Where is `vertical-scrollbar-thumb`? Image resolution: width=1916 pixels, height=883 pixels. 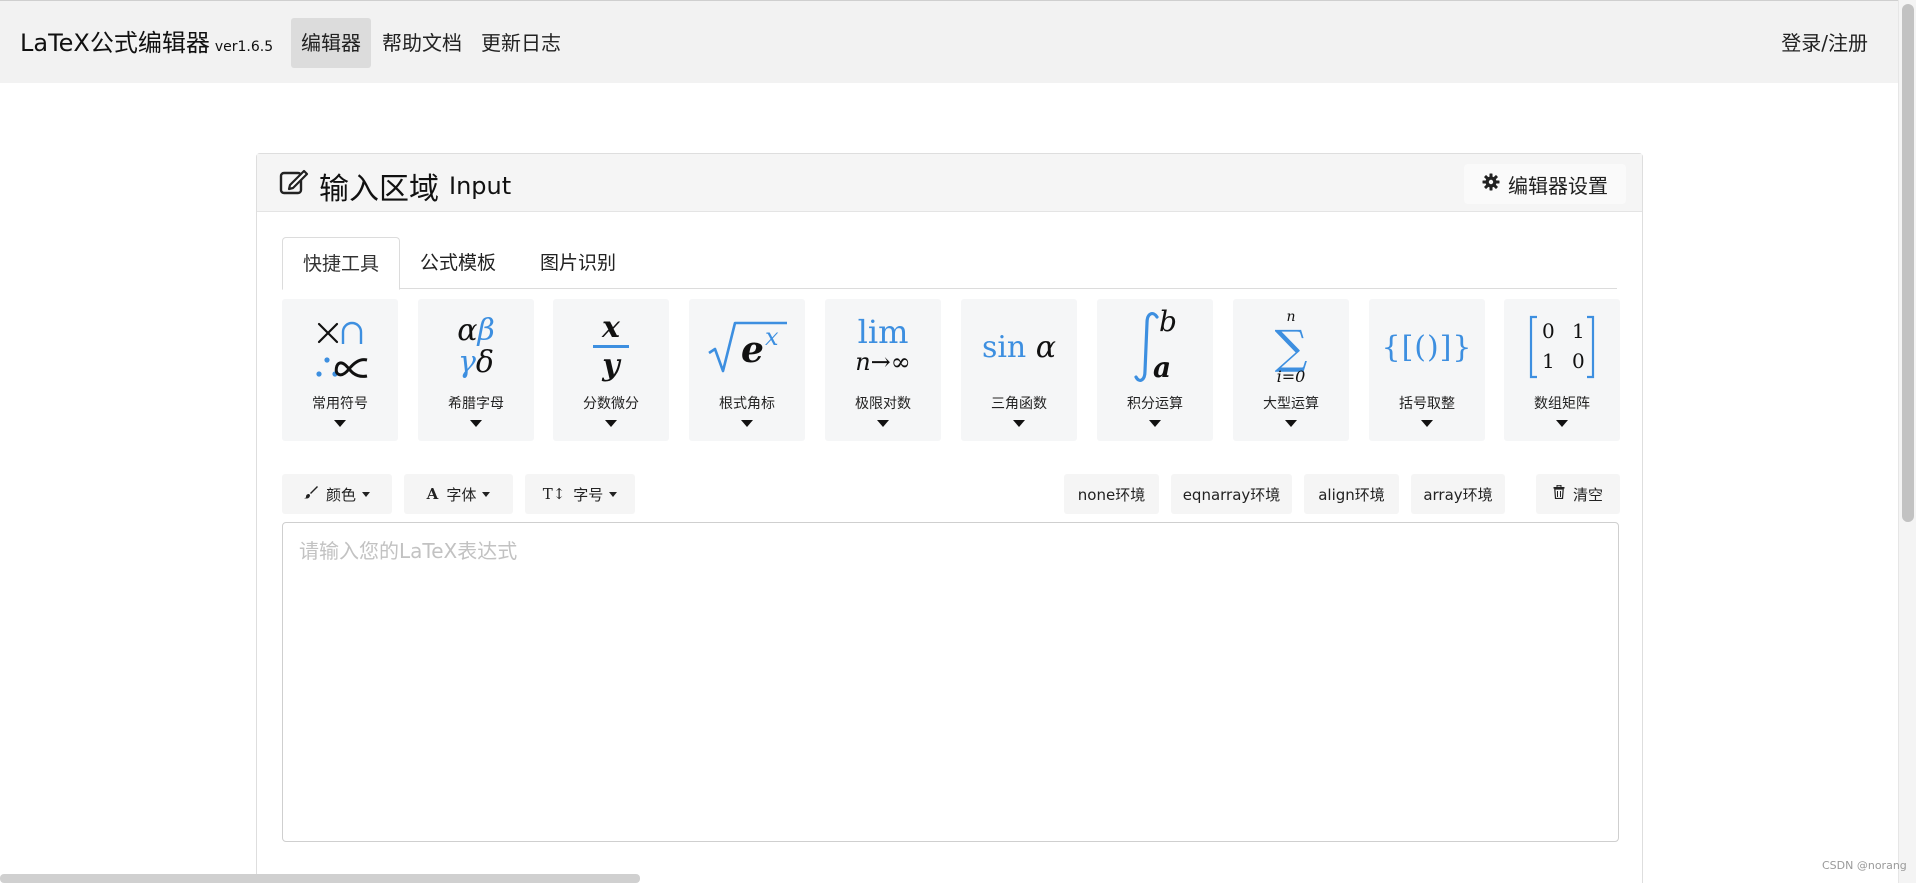
vertical-scrollbar-thumb is located at coordinates (1908, 263).